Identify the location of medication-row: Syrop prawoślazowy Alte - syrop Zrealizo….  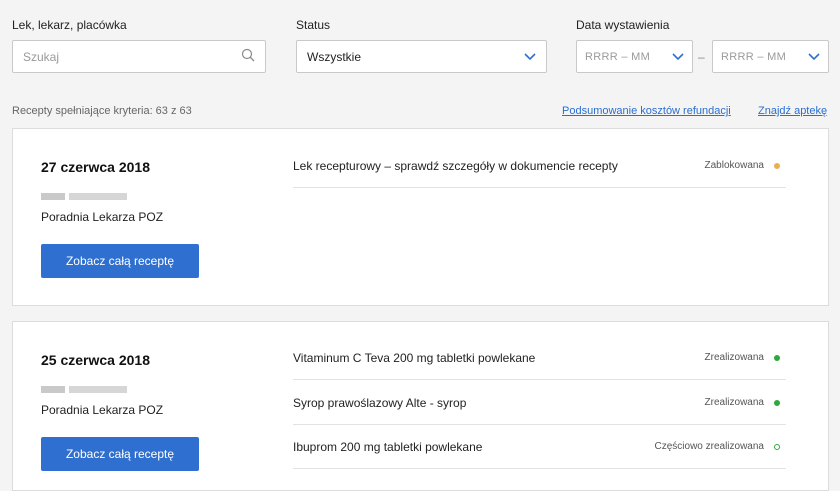
(539, 403).